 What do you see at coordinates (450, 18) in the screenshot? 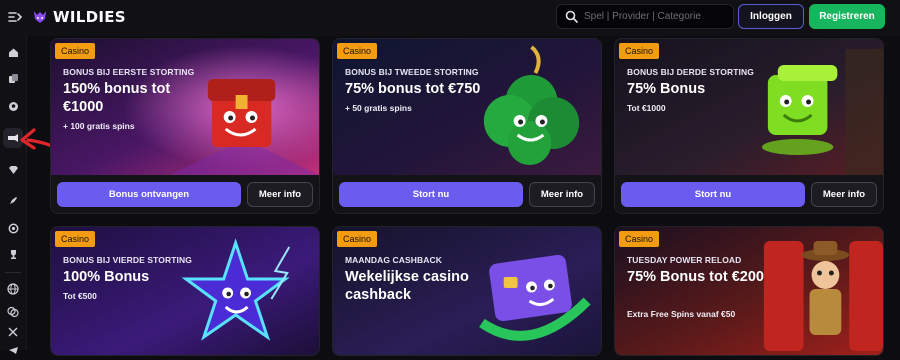
I see `top-bar: WILDIES Inloggen Registreren` at bounding box center [450, 18].